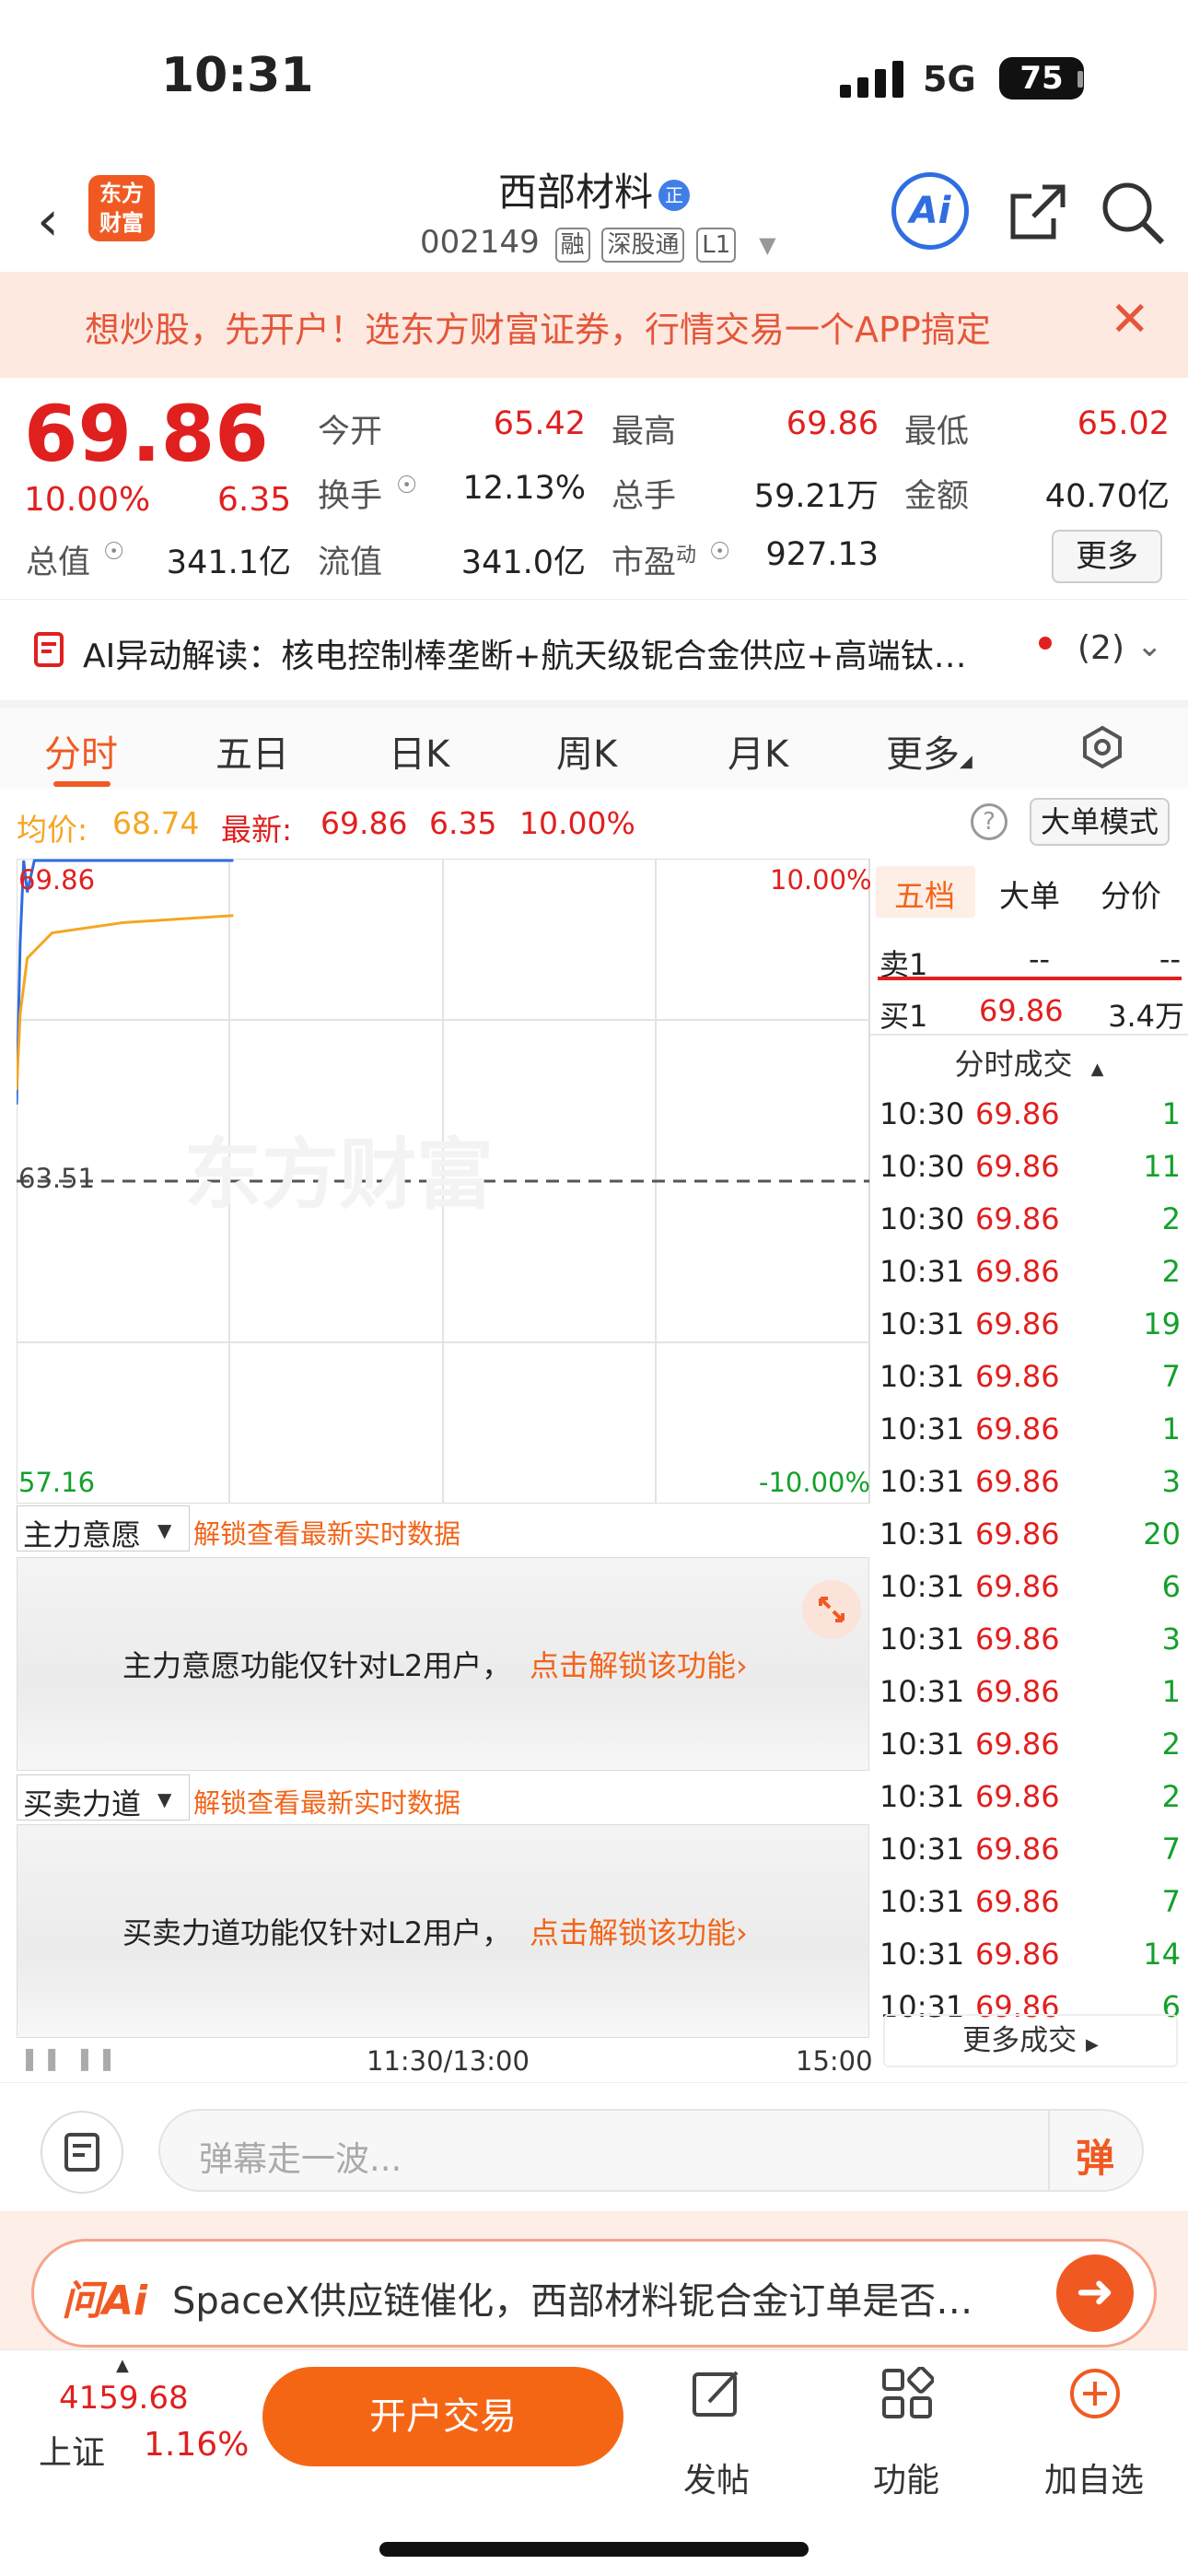 The width and height of the screenshot is (1188, 2576). Describe the element at coordinates (1038, 212) in the screenshot. I see `share-icon` at that location.